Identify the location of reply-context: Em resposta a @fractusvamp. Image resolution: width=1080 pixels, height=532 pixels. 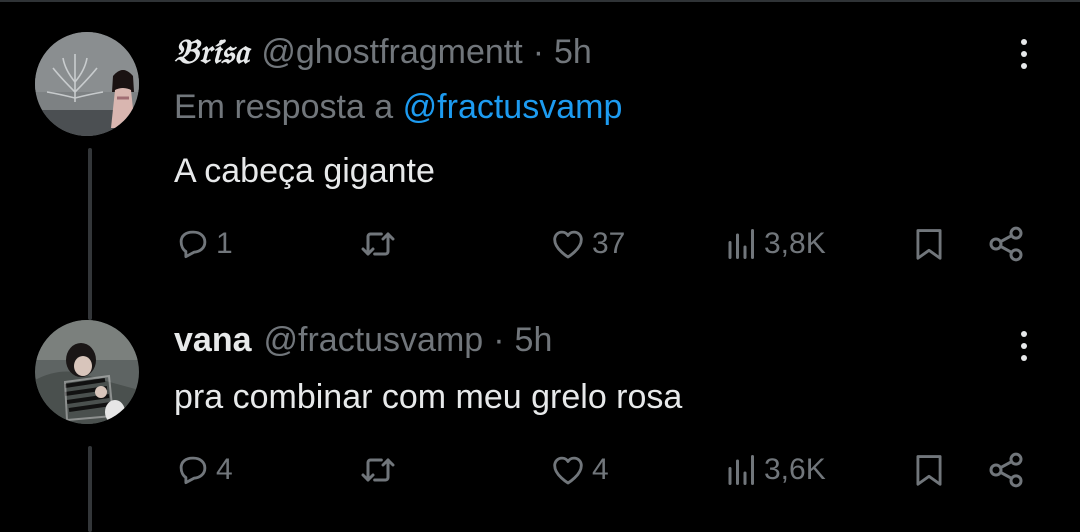
(398, 107).